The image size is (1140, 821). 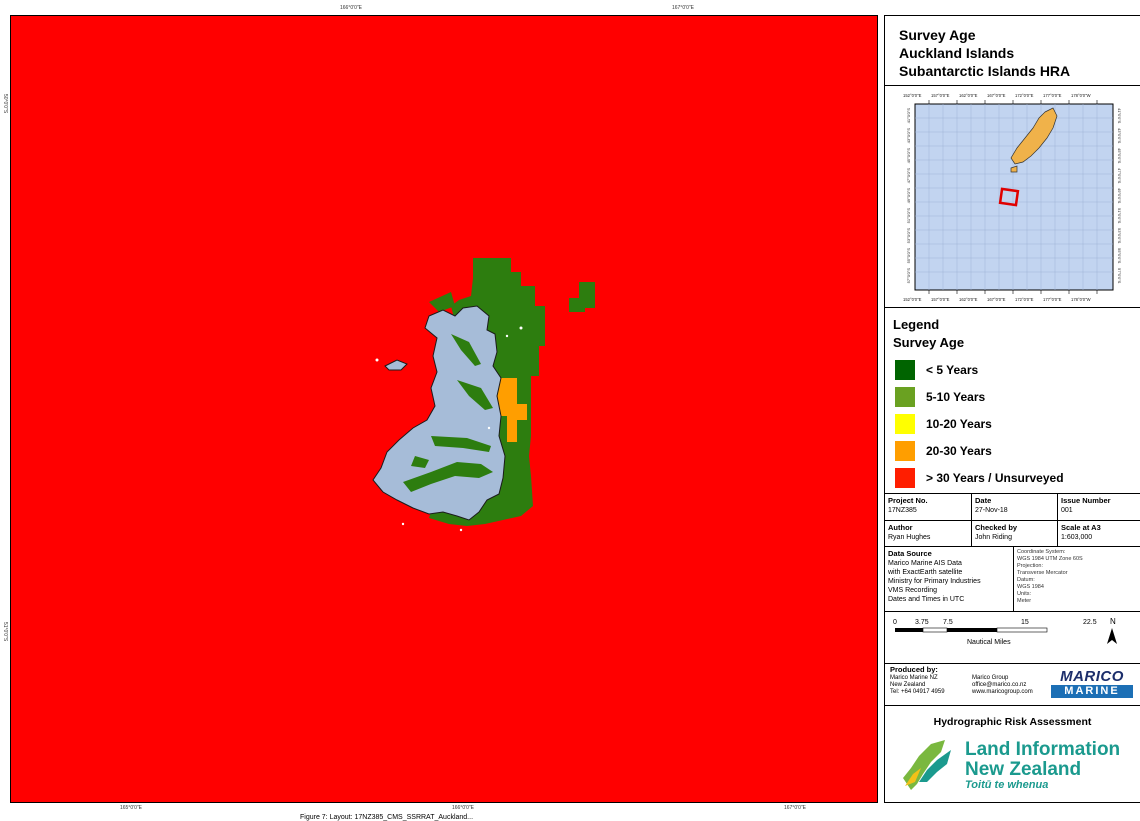 What do you see at coordinates (912, 95) in the screenshot?
I see `inset-top-label: 152°0'0"E` at bounding box center [912, 95].